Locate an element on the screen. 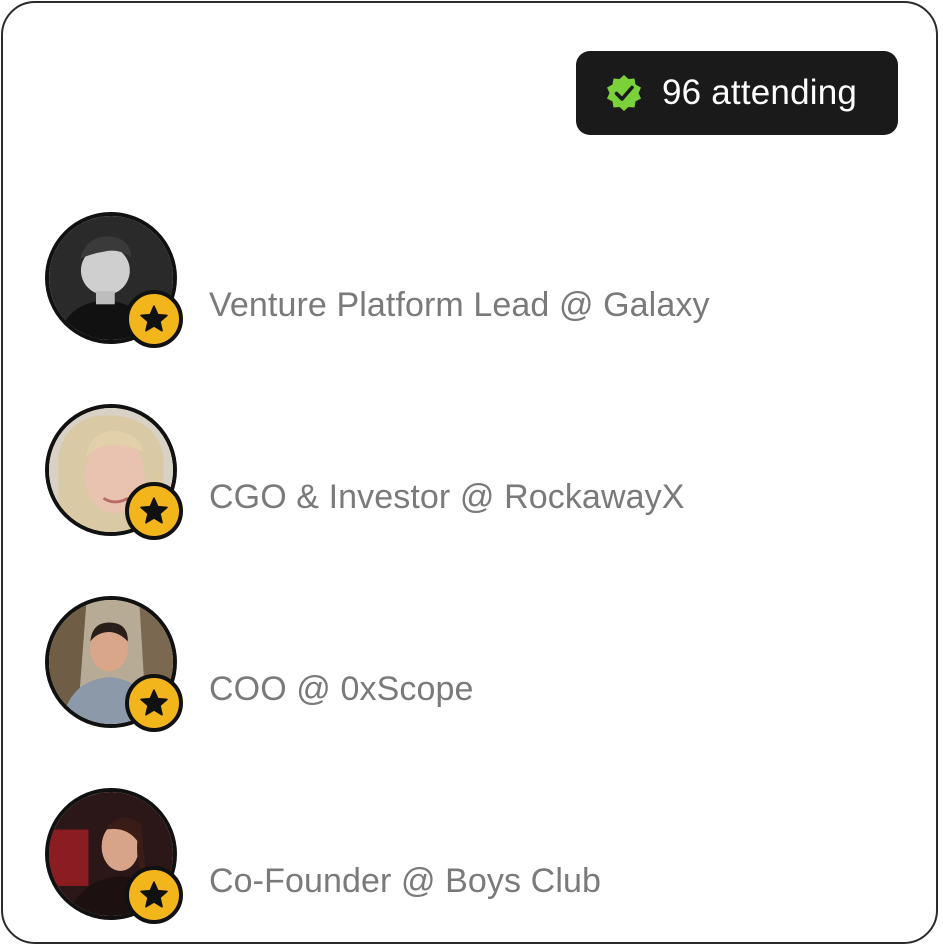 This screenshot has height=949, width=943. attendee-row: CGO & Investor @ RockawayX is located at coordinates (475, 472).